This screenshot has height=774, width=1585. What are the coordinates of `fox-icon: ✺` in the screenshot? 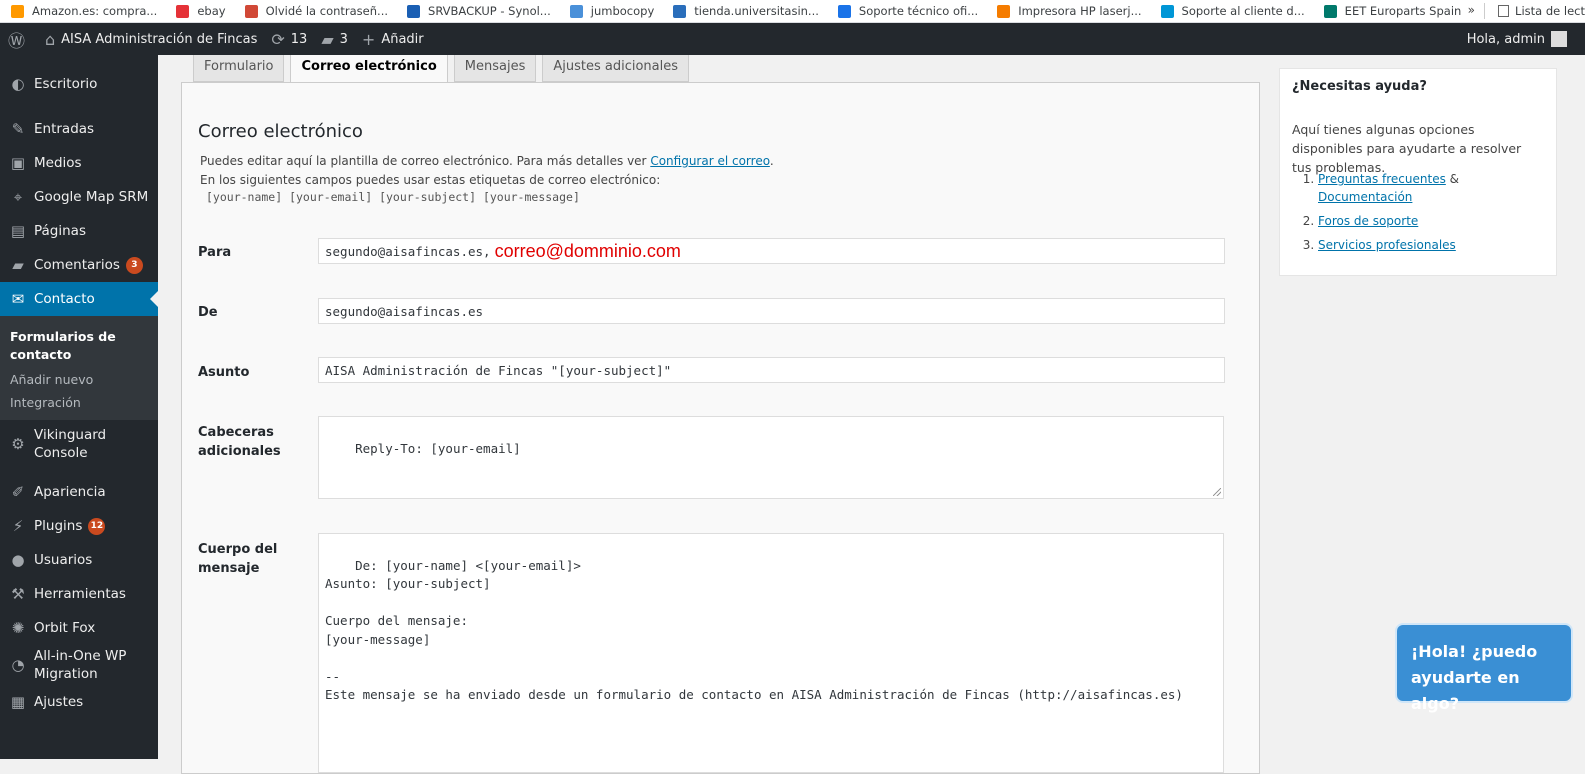 It's located at (18, 628).